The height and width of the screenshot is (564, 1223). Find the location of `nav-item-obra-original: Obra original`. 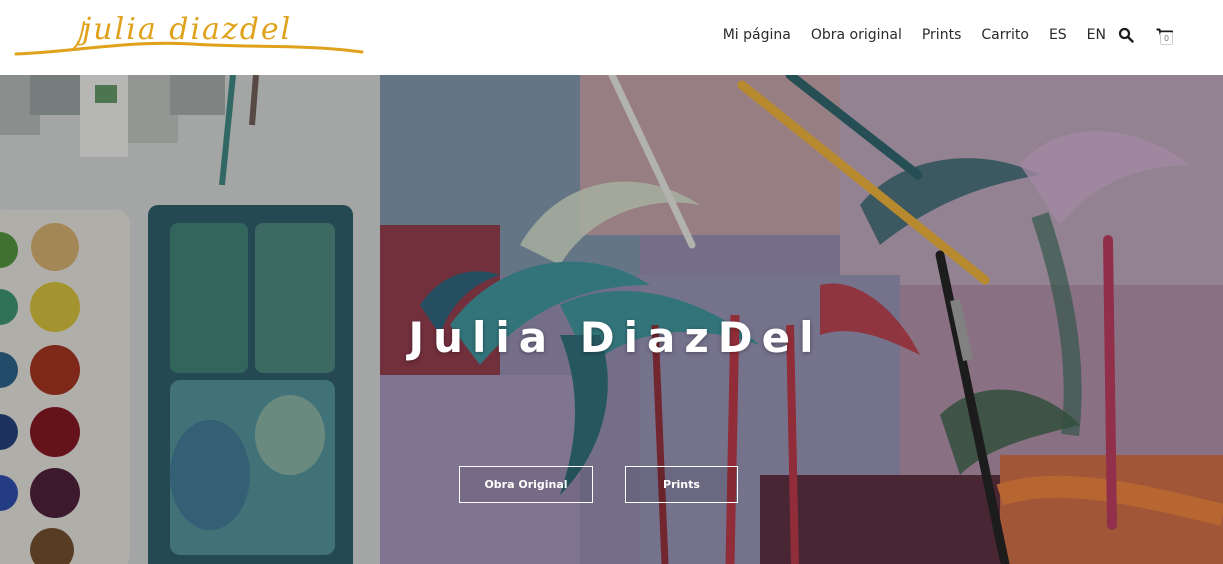

nav-item-obra-original: Obra original is located at coordinates (856, 35).